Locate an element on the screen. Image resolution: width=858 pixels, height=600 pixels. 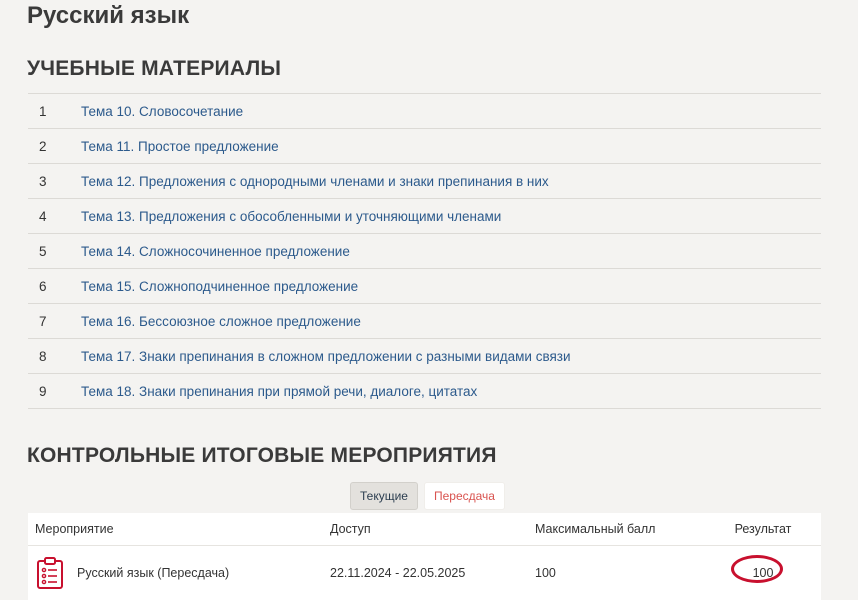
topic-link: Тема 16. Бессоюзное сложное предложение is located at coordinates (221, 321).